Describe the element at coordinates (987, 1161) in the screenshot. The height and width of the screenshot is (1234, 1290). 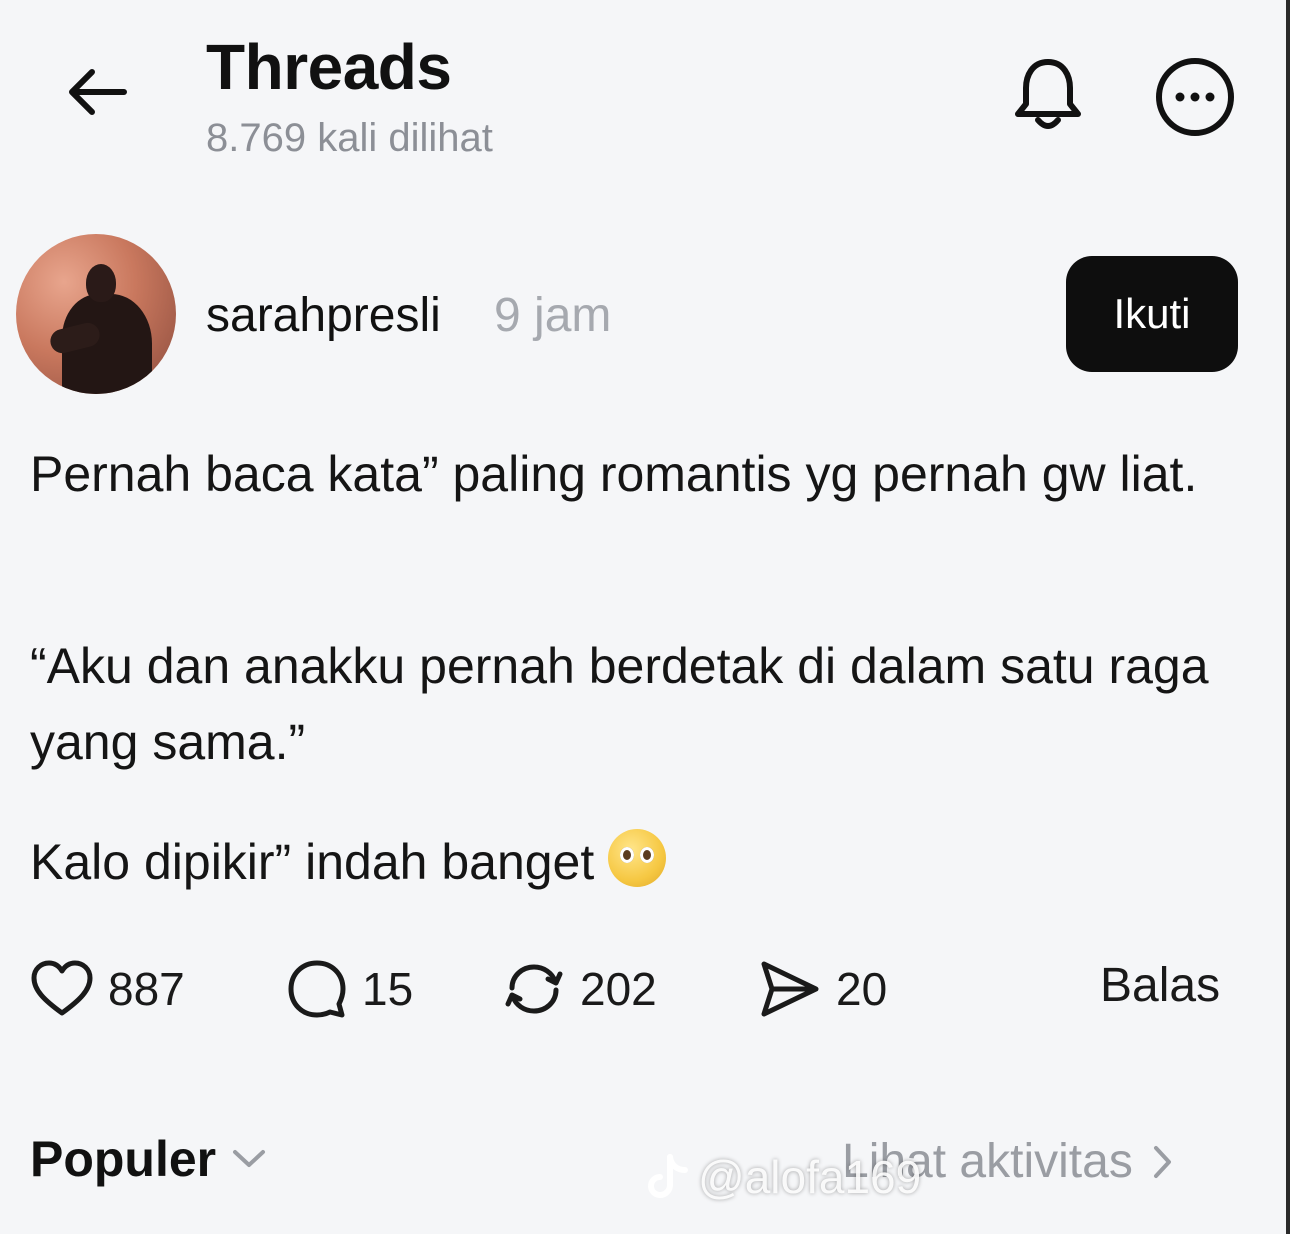
I see `activity-label: Lihat aktivitas` at that location.